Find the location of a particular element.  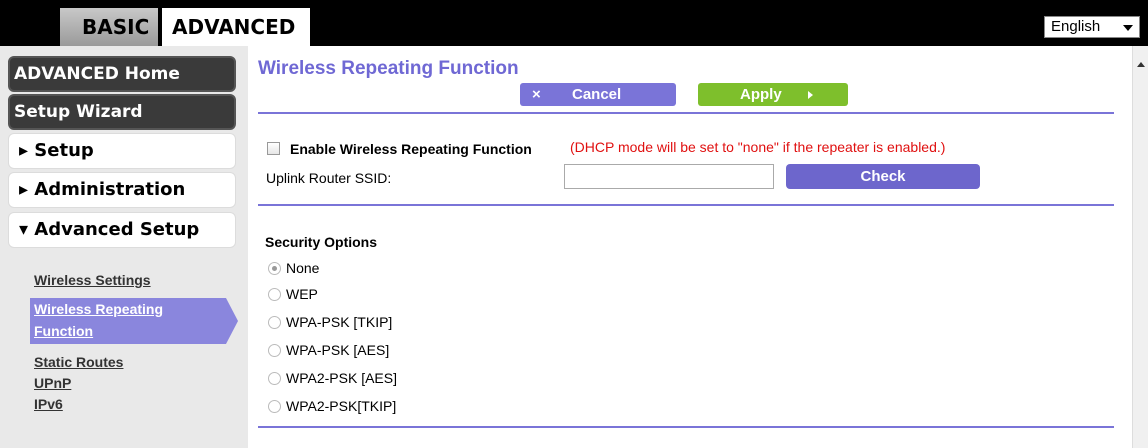

sidebar-link-static-routes: Static Routes is located at coordinates (78, 362).